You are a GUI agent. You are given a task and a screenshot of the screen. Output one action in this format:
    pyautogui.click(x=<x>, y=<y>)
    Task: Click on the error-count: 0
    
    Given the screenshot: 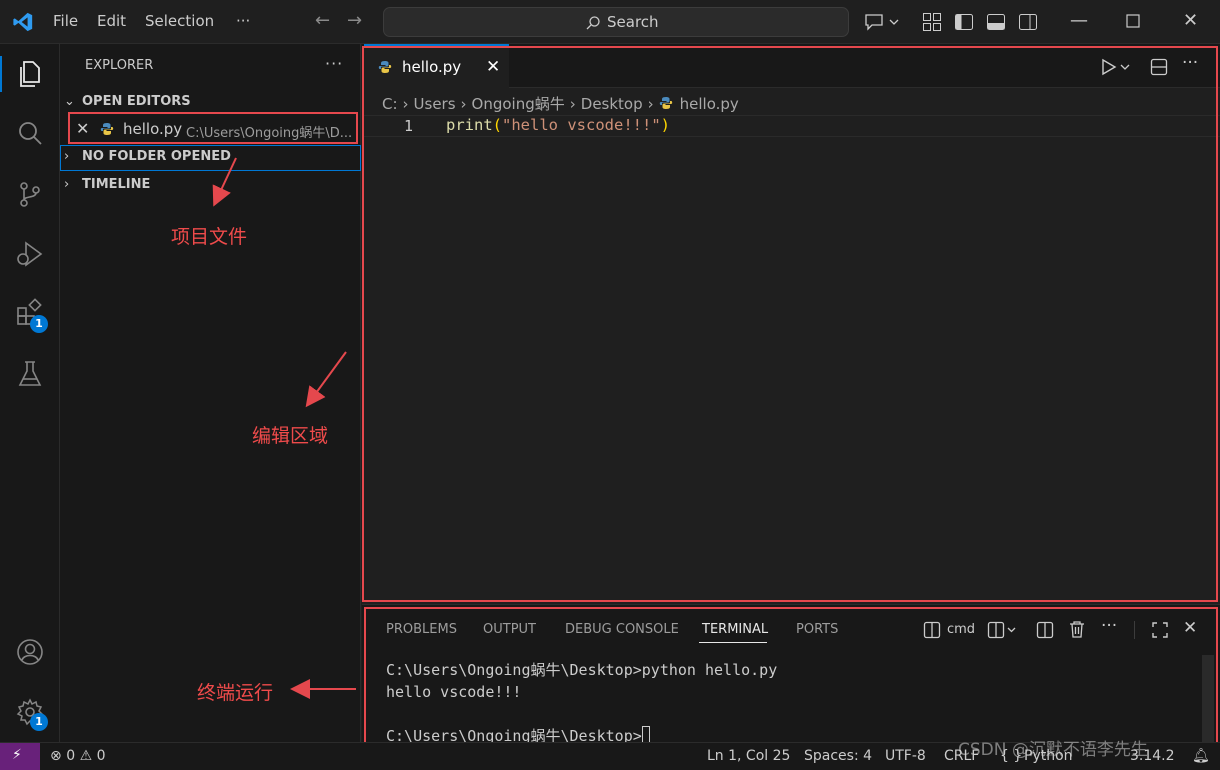 What is the action you would take?
    pyautogui.click(x=71, y=756)
    